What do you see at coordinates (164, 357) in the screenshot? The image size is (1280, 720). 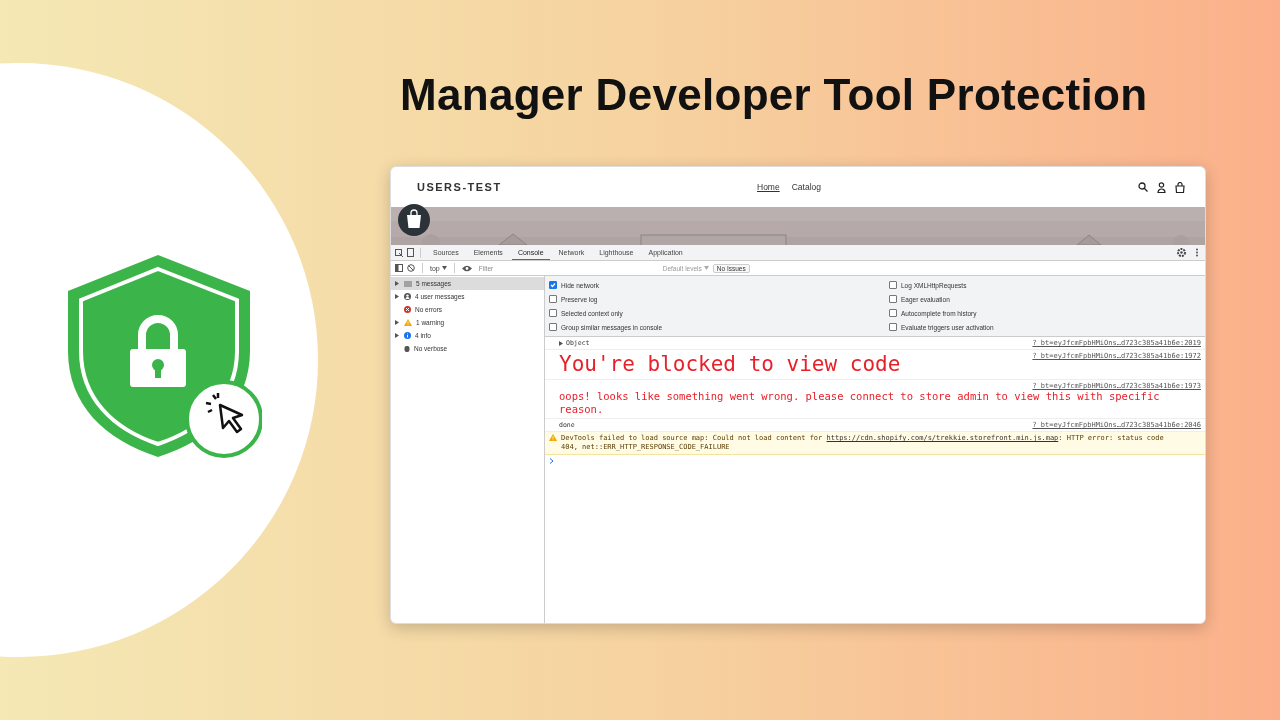 I see `shield-lock-icon` at bounding box center [164, 357].